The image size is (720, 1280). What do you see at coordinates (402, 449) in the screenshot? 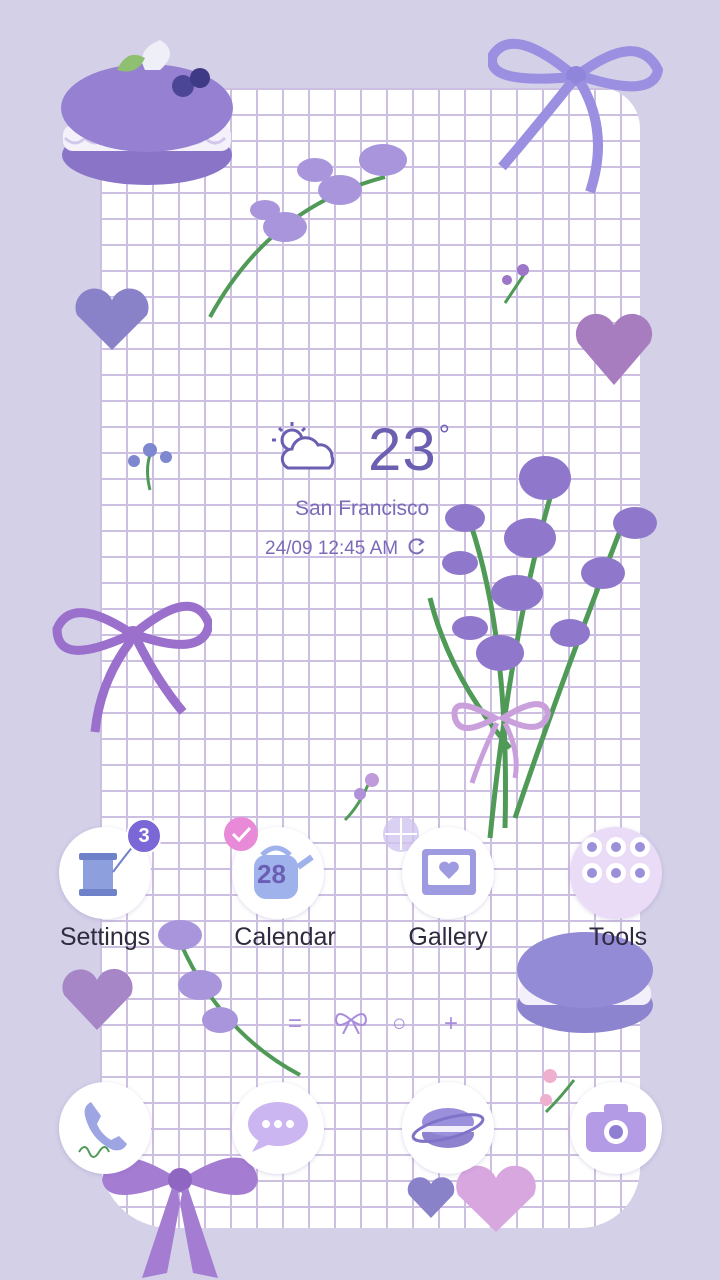
I see `temperature-value: 23` at bounding box center [402, 449].